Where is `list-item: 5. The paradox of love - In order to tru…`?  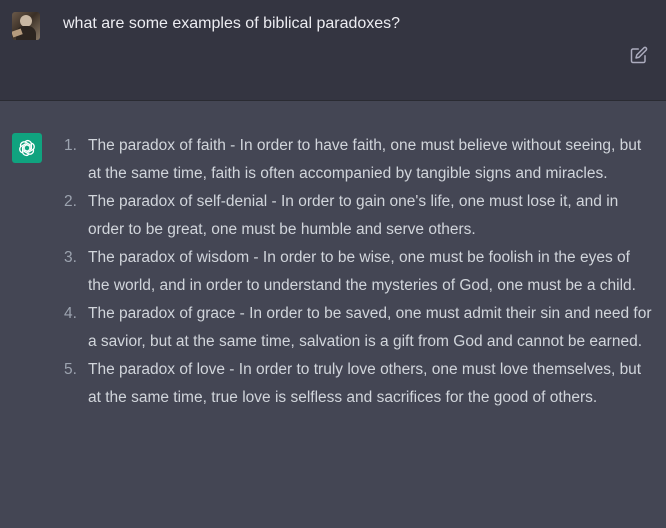
list-item: 5. The paradox of love - In order to tru… is located at coordinates (358, 384).